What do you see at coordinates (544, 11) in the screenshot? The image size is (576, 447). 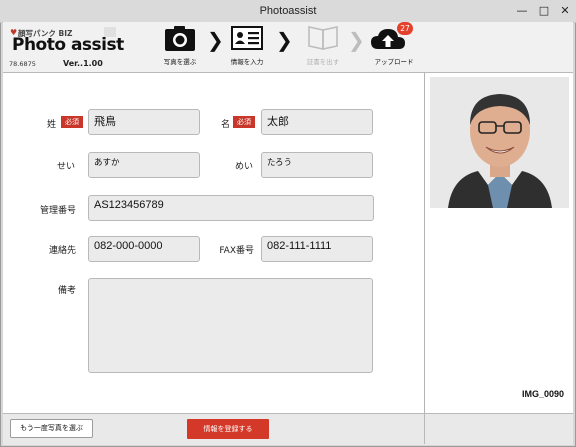 I see `maximize-button: □` at bounding box center [544, 11].